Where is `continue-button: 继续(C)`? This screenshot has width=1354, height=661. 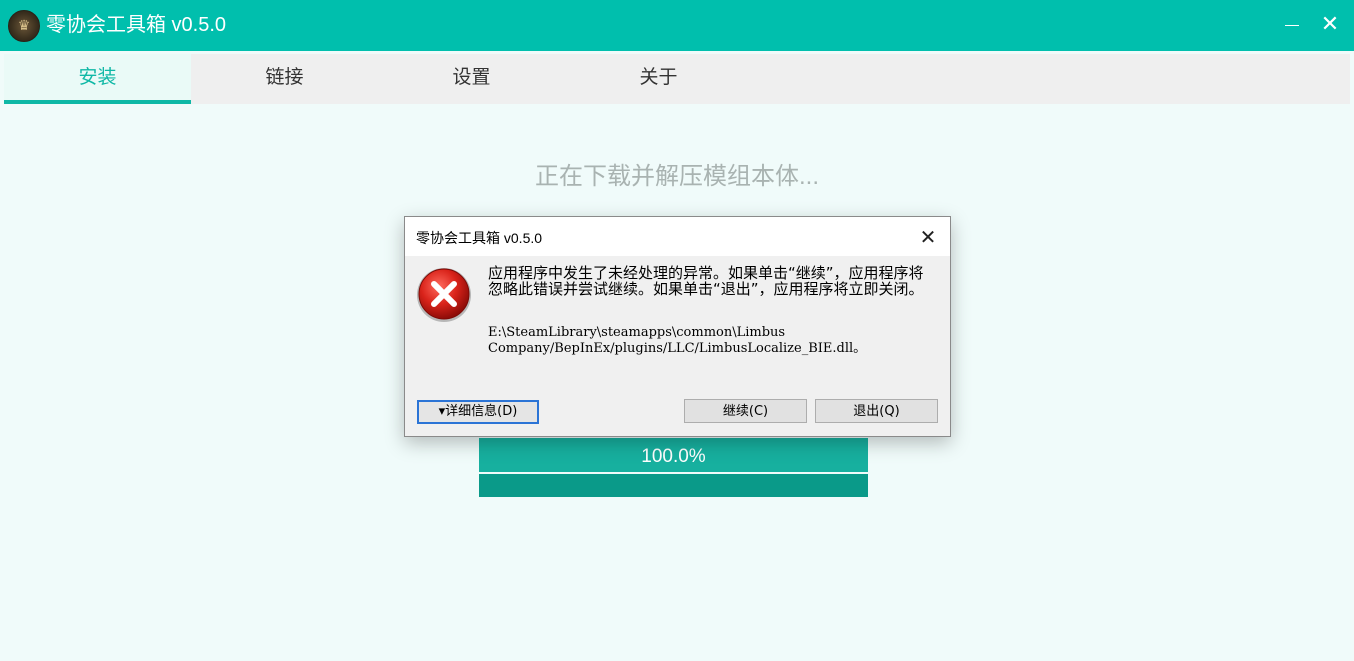 continue-button: 继续(C) is located at coordinates (745, 411).